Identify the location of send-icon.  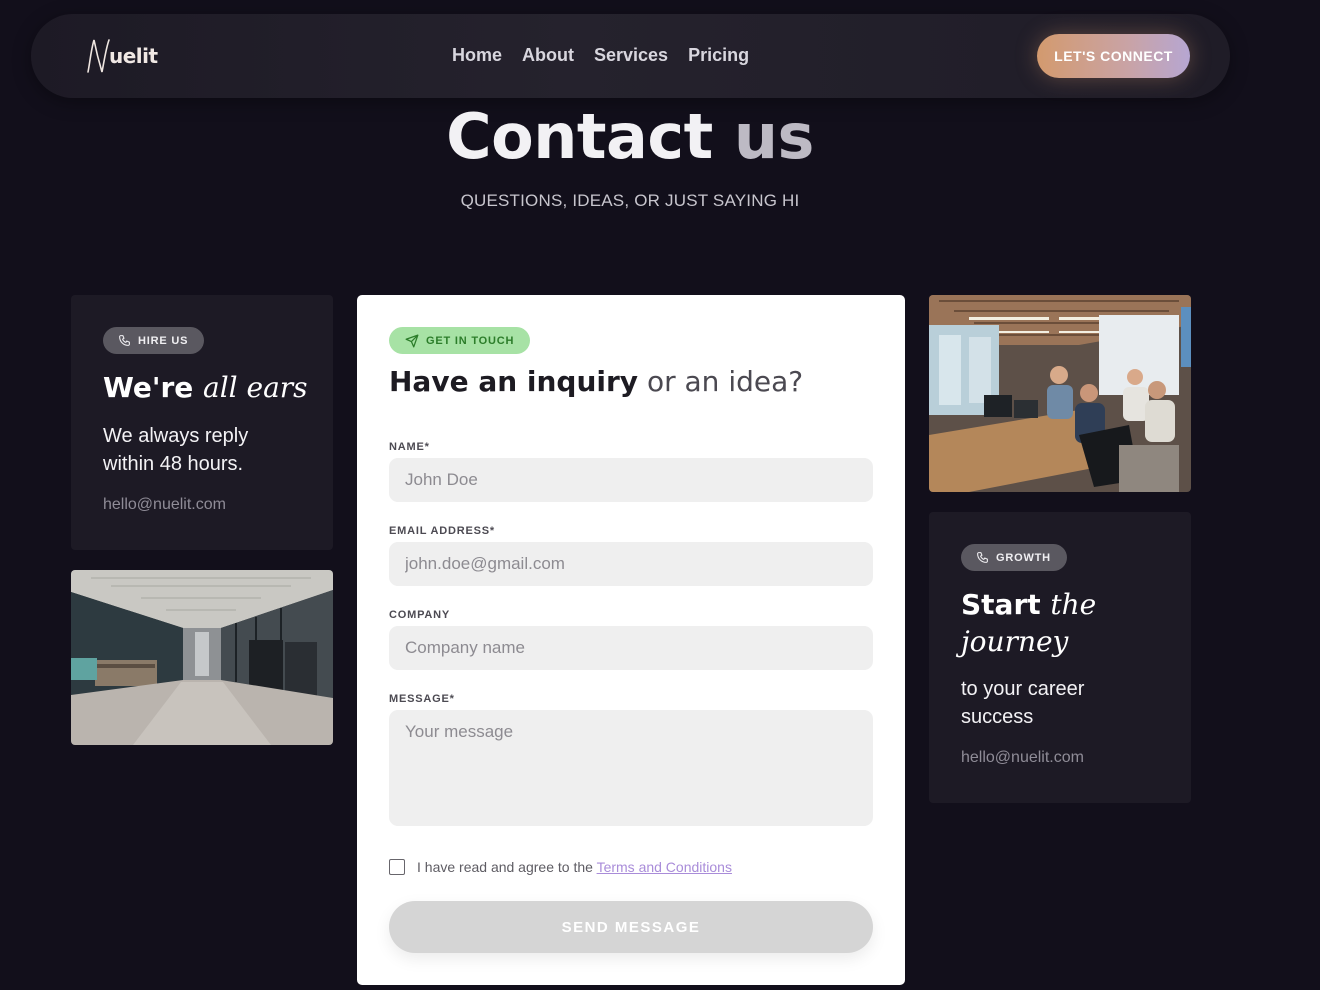
(412, 340).